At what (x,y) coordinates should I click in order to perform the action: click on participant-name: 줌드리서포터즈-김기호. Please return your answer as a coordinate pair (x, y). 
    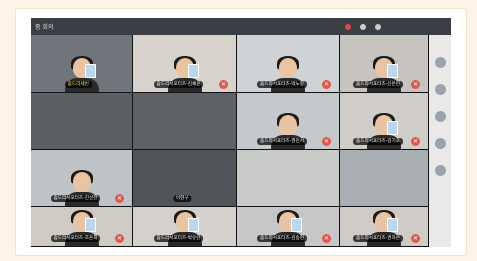
    Looking at the image, I should click on (378, 141).